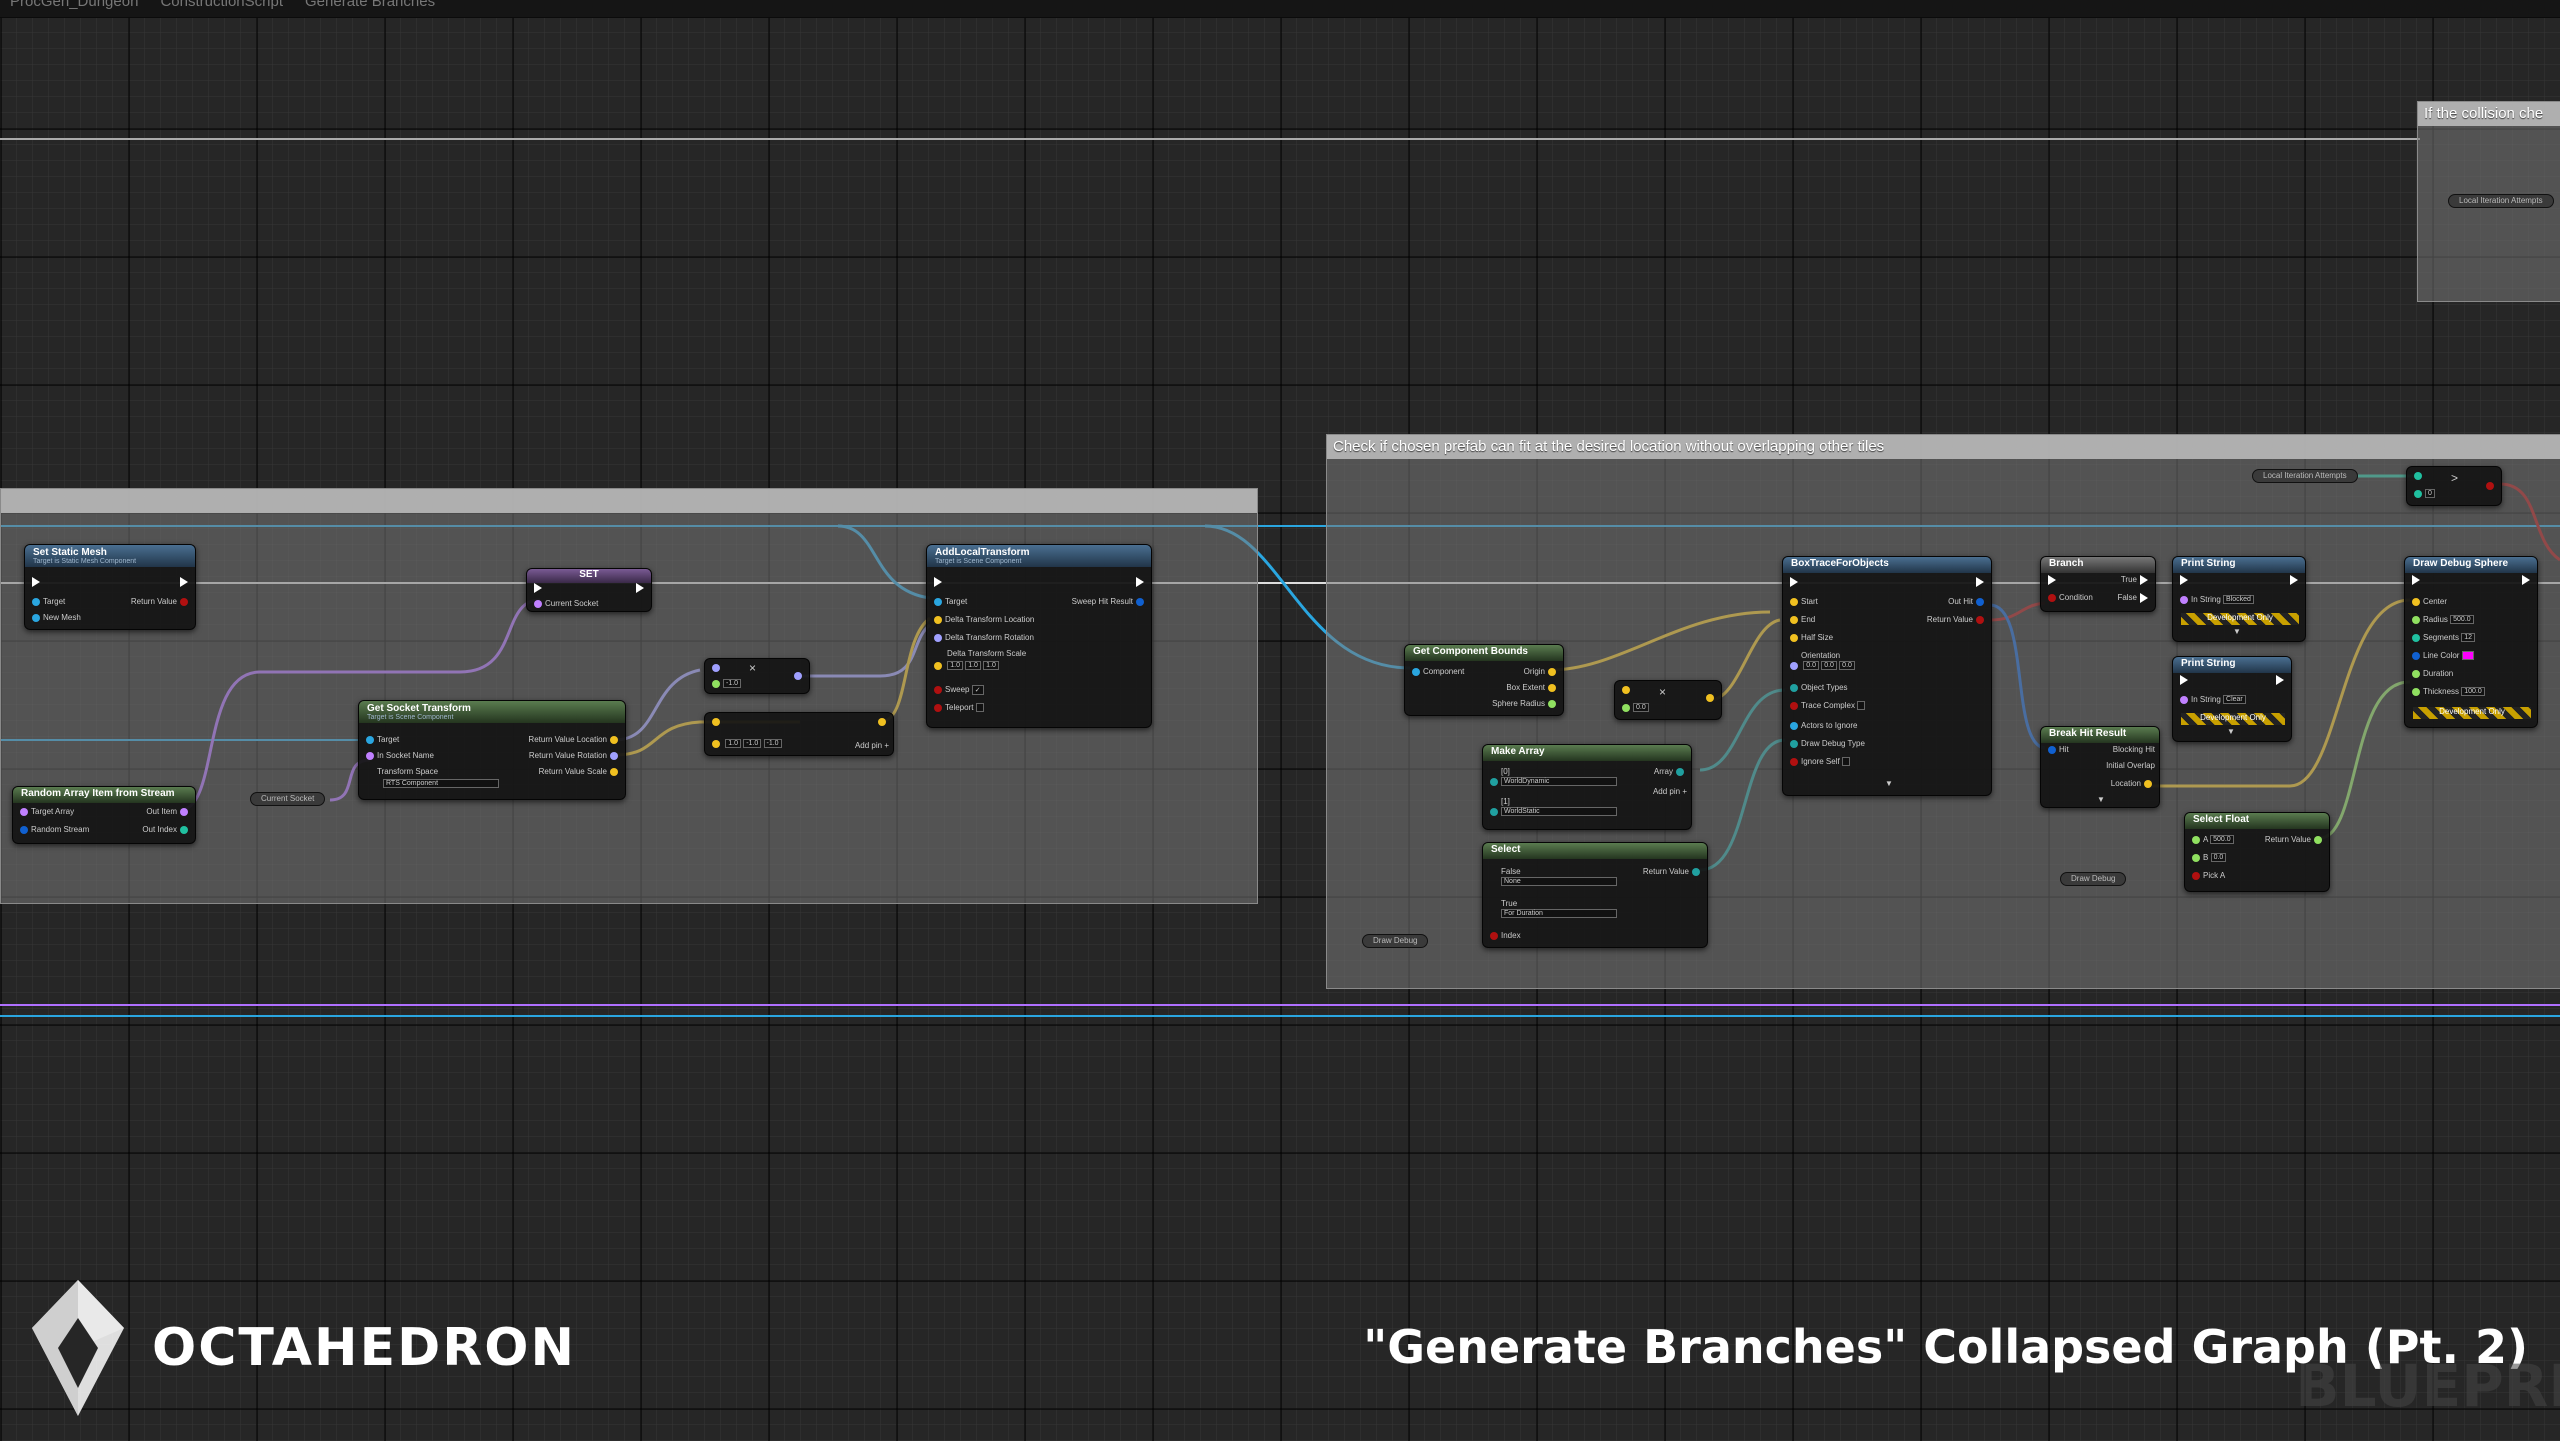 The width and height of the screenshot is (2560, 1441). I want to click on float-field: 0.0, so click(2218, 858).